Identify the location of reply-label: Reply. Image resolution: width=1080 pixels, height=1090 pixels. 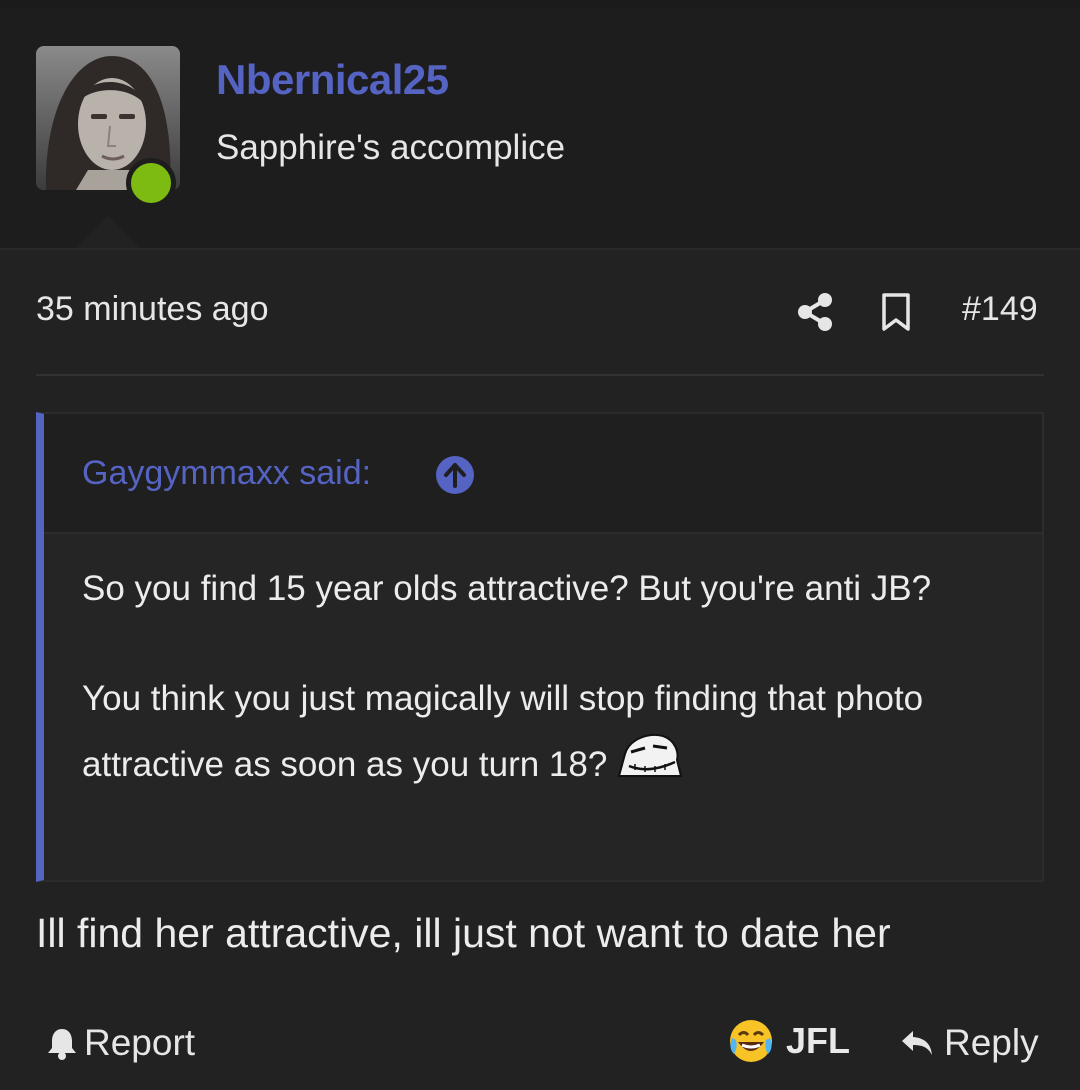
(991, 1042).